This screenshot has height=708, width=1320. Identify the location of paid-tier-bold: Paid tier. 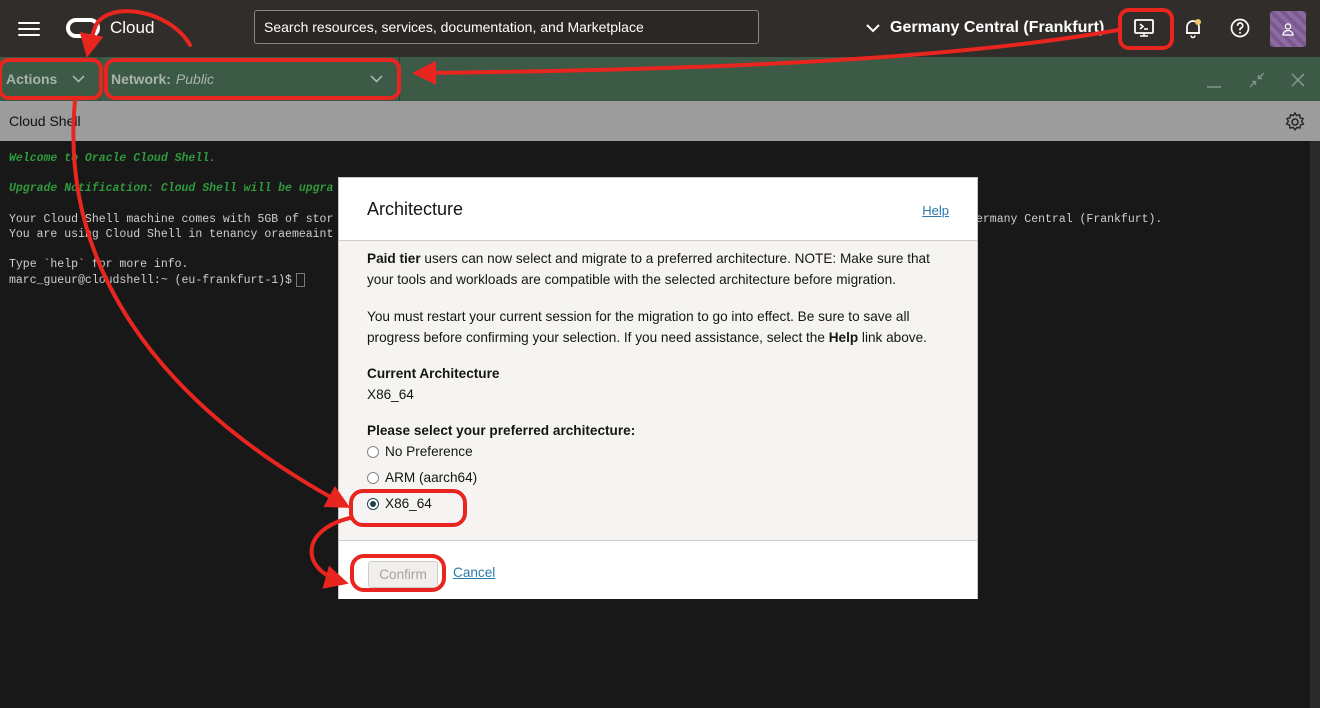
(394, 258).